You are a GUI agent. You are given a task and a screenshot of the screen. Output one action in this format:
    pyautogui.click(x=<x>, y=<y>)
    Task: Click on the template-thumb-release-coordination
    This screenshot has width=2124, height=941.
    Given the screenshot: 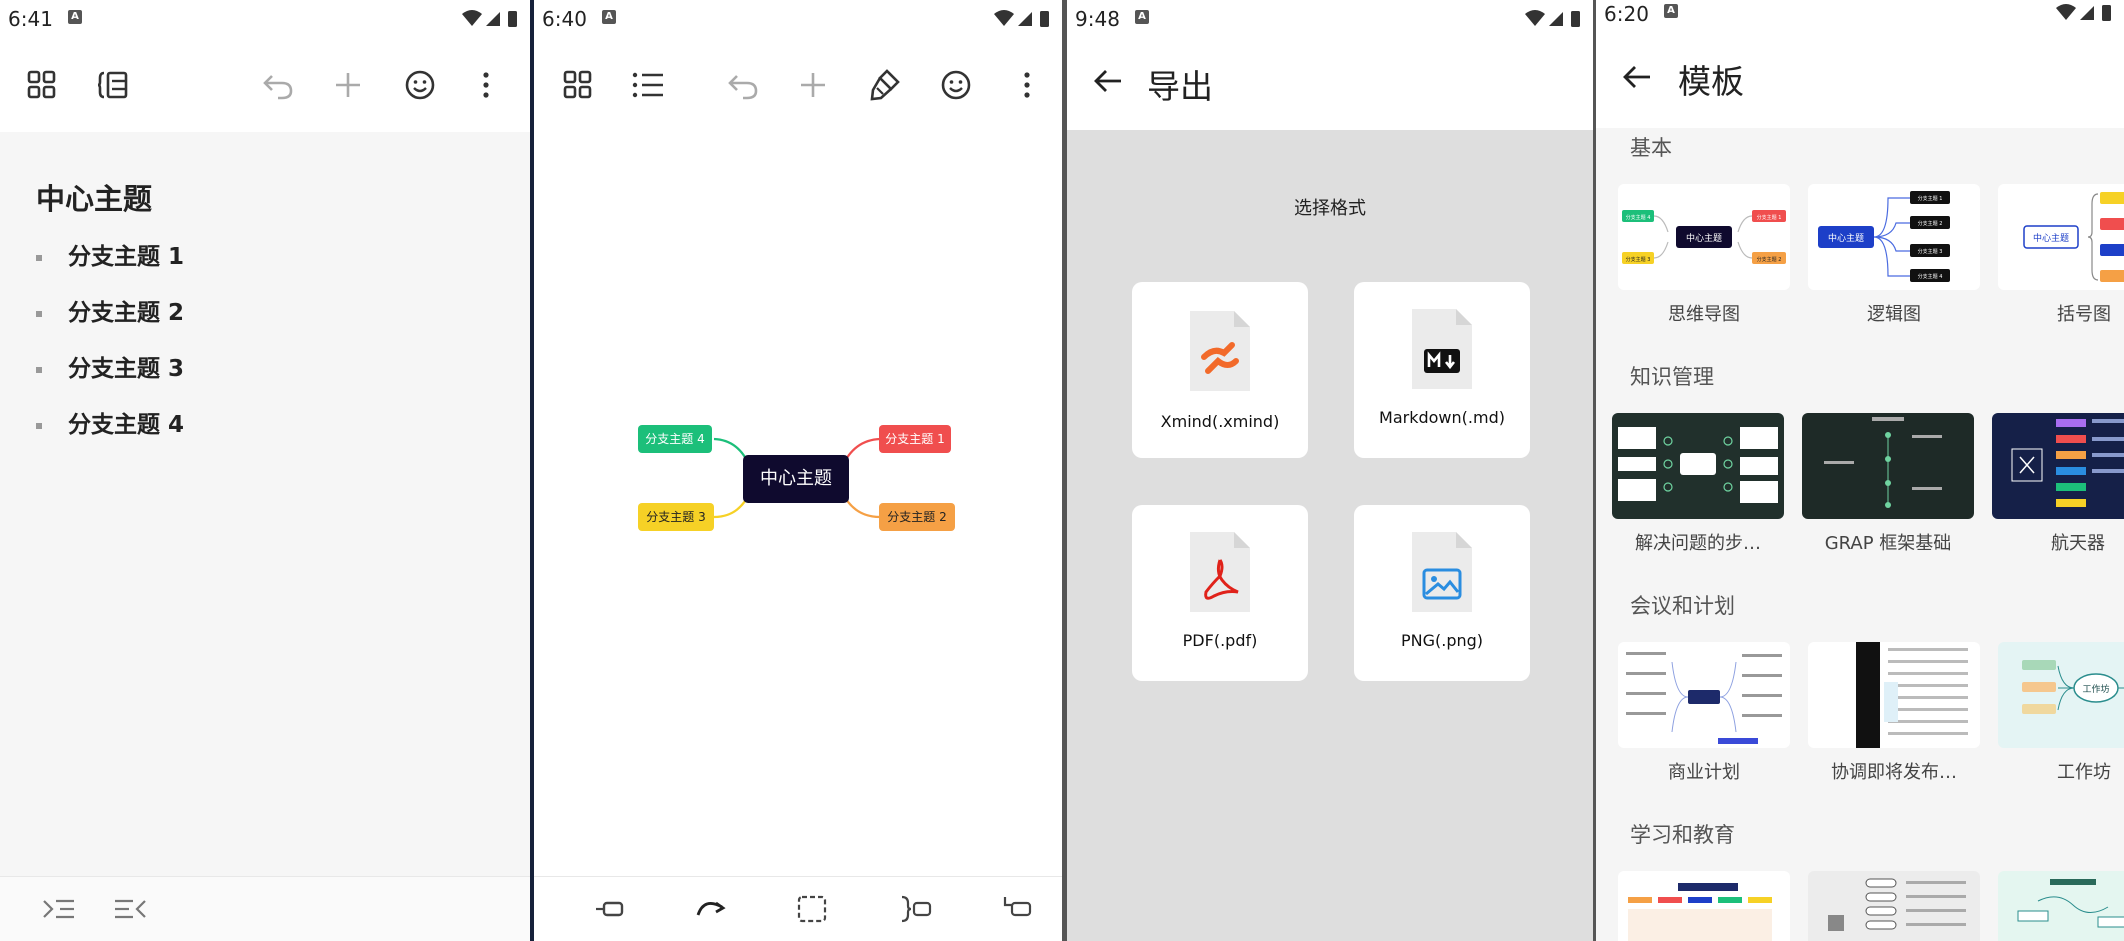 What is the action you would take?
    pyautogui.click(x=1894, y=695)
    